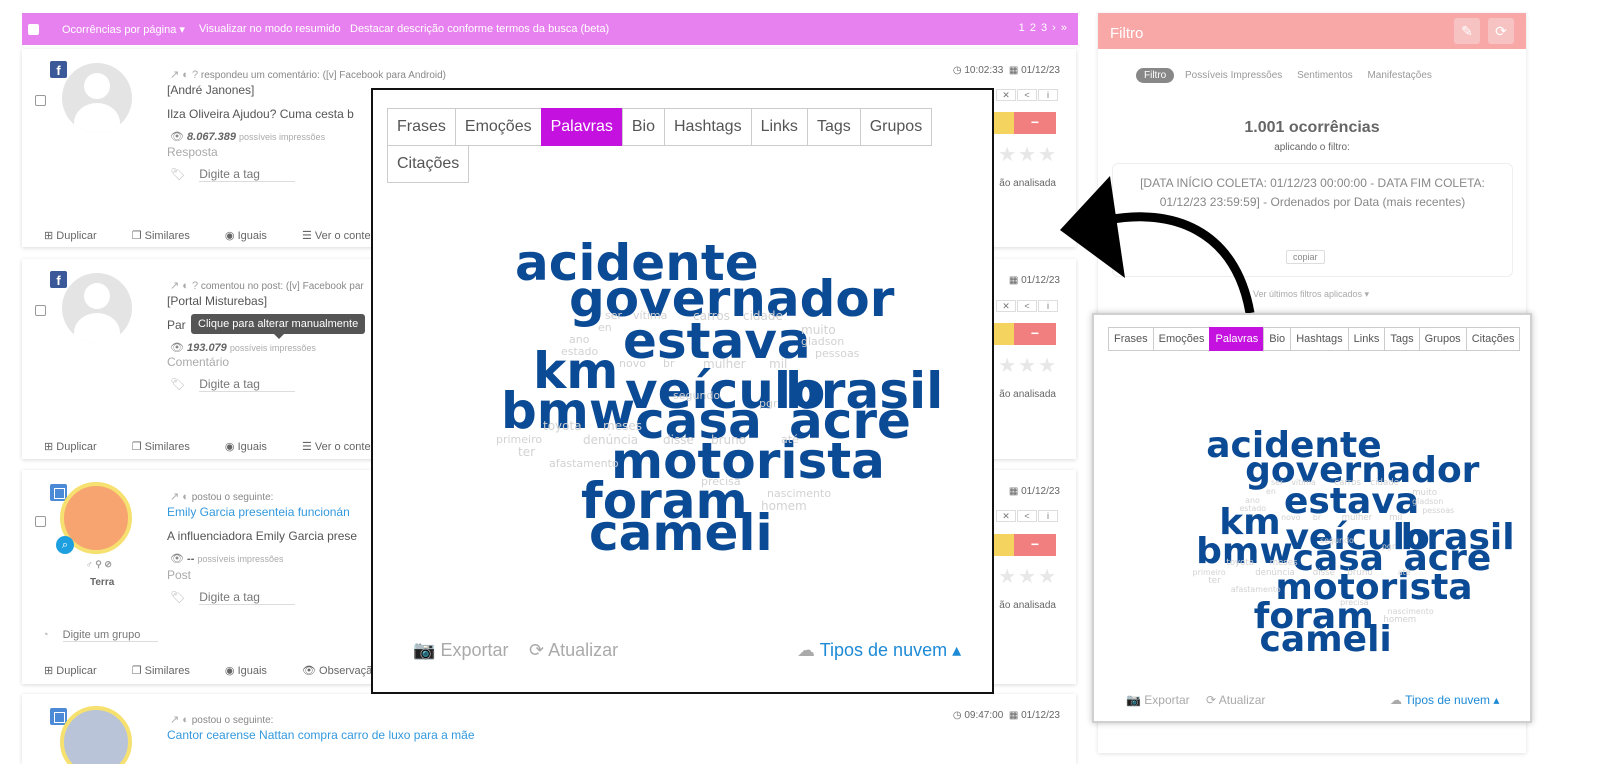  What do you see at coordinates (1043, 28) in the screenshot?
I see `pagination: 1 2 3 › »` at bounding box center [1043, 28].